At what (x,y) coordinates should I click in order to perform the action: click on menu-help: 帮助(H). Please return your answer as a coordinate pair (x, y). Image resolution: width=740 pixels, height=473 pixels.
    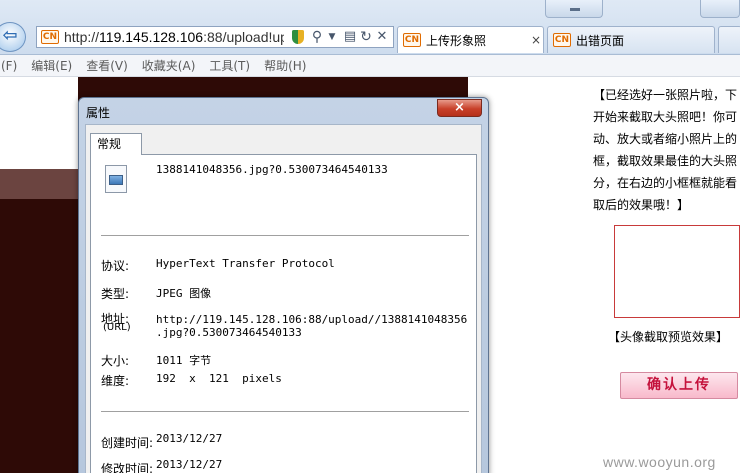
    Looking at the image, I should click on (285, 65).